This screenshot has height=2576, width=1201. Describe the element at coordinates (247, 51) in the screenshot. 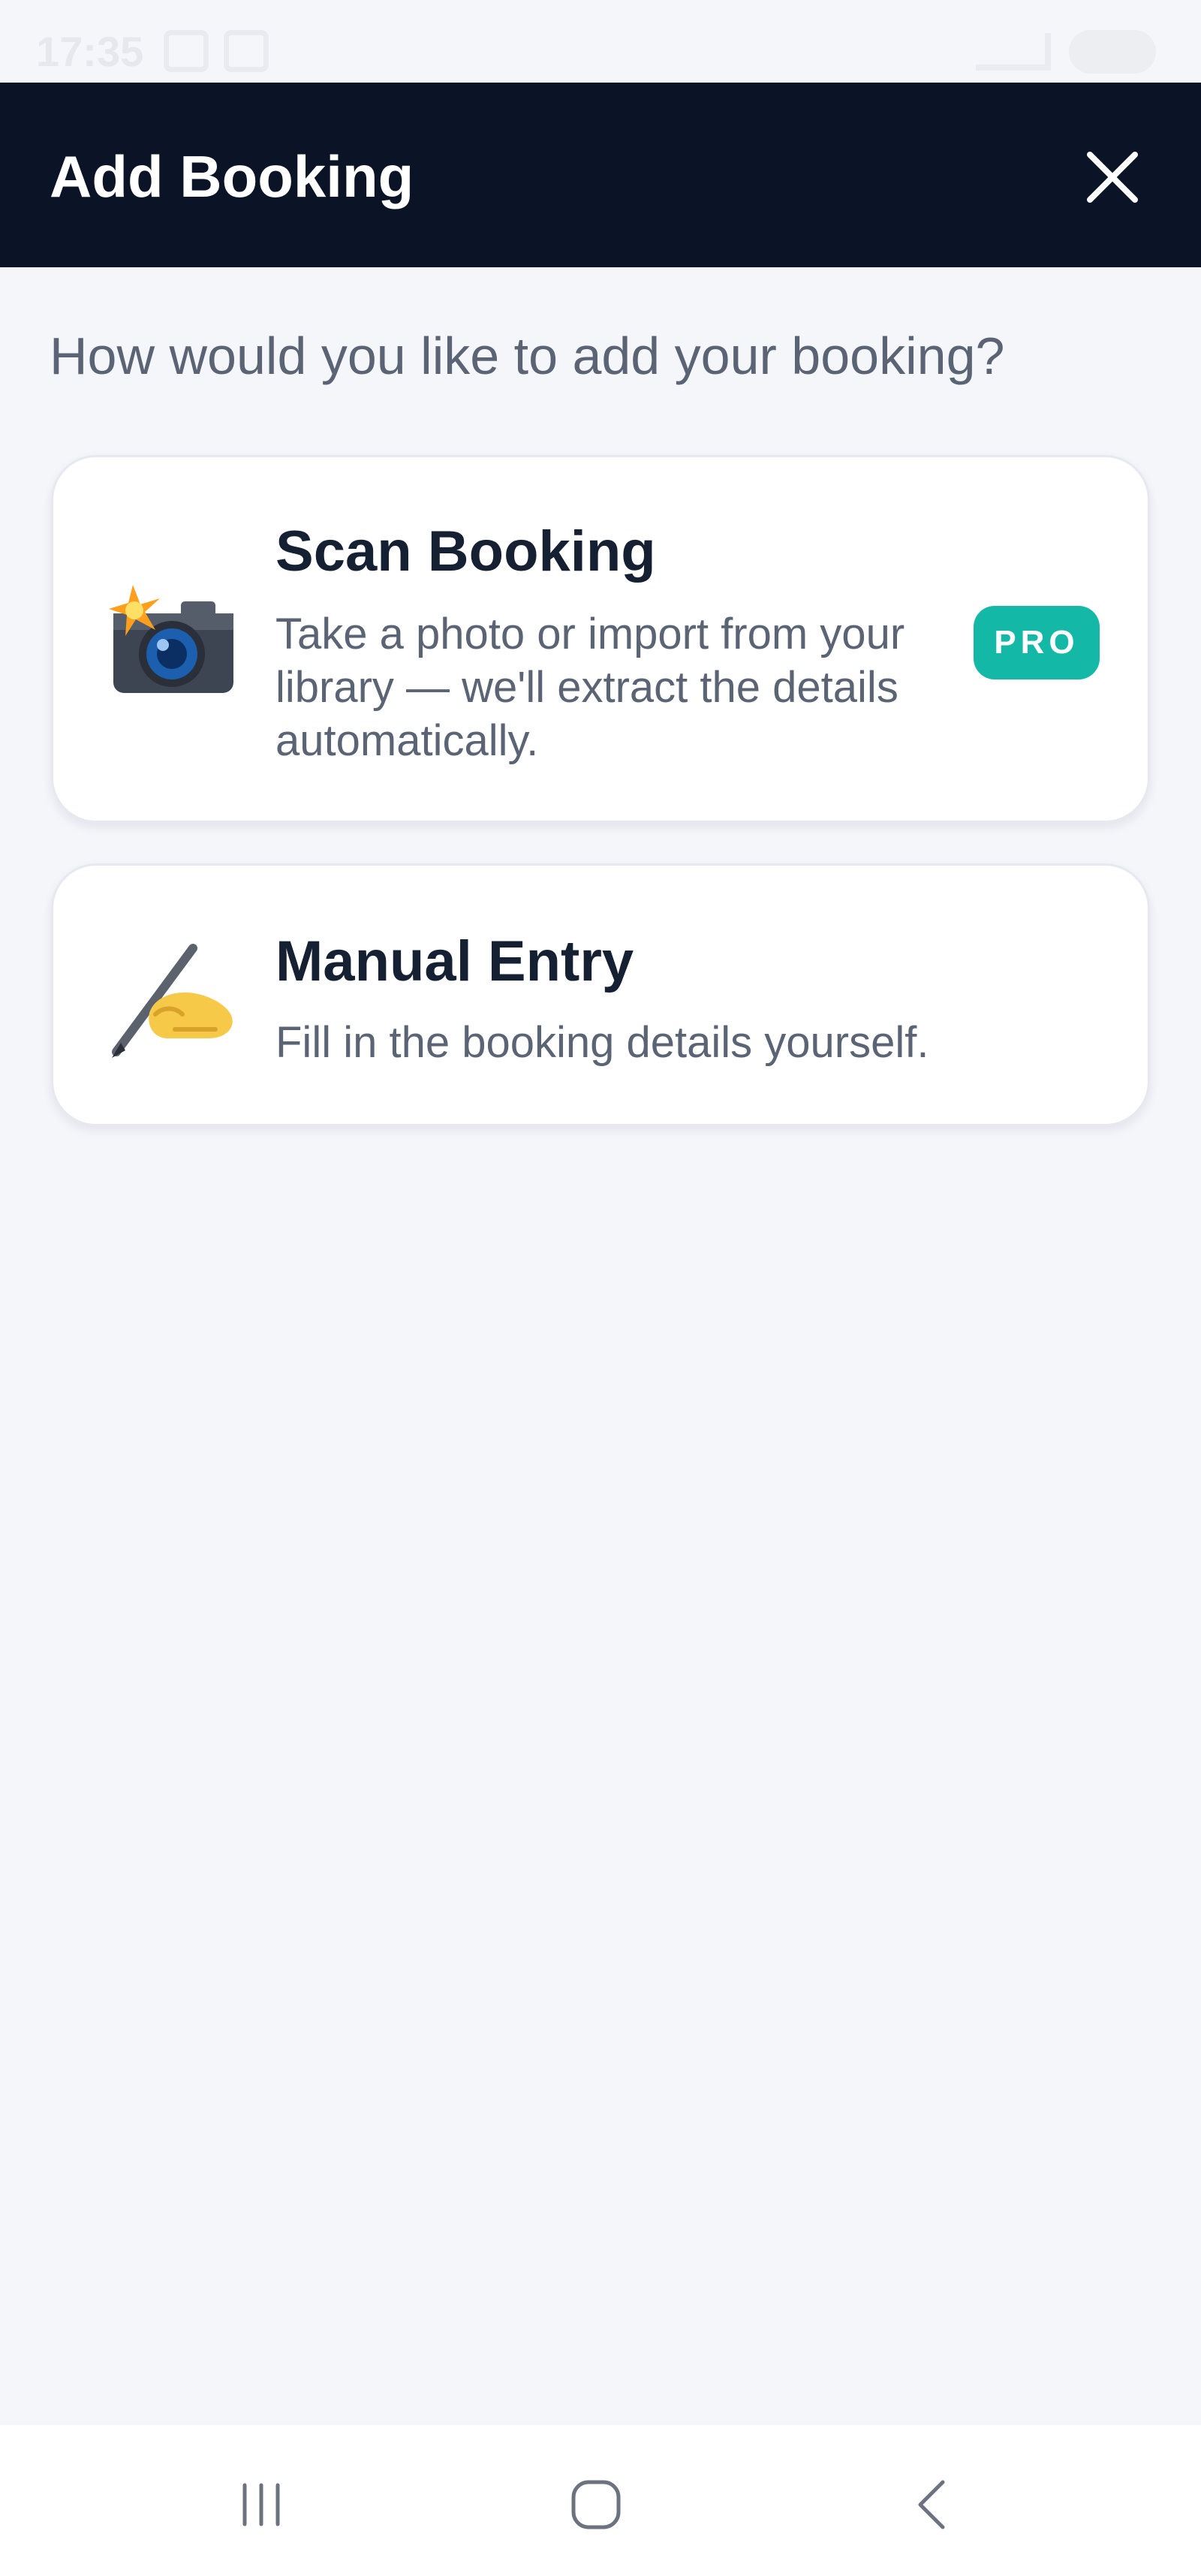

I see `linkedin-icon` at that location.